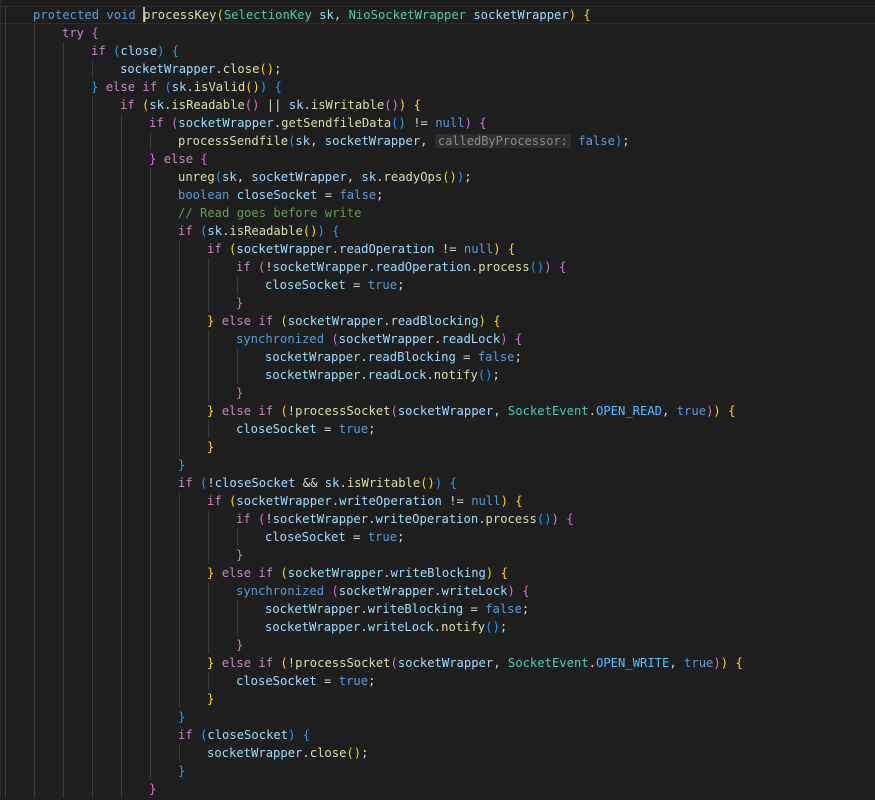  I want to click on code-line: socketWrapper.writeBlocking = false;, so click(437, 609).